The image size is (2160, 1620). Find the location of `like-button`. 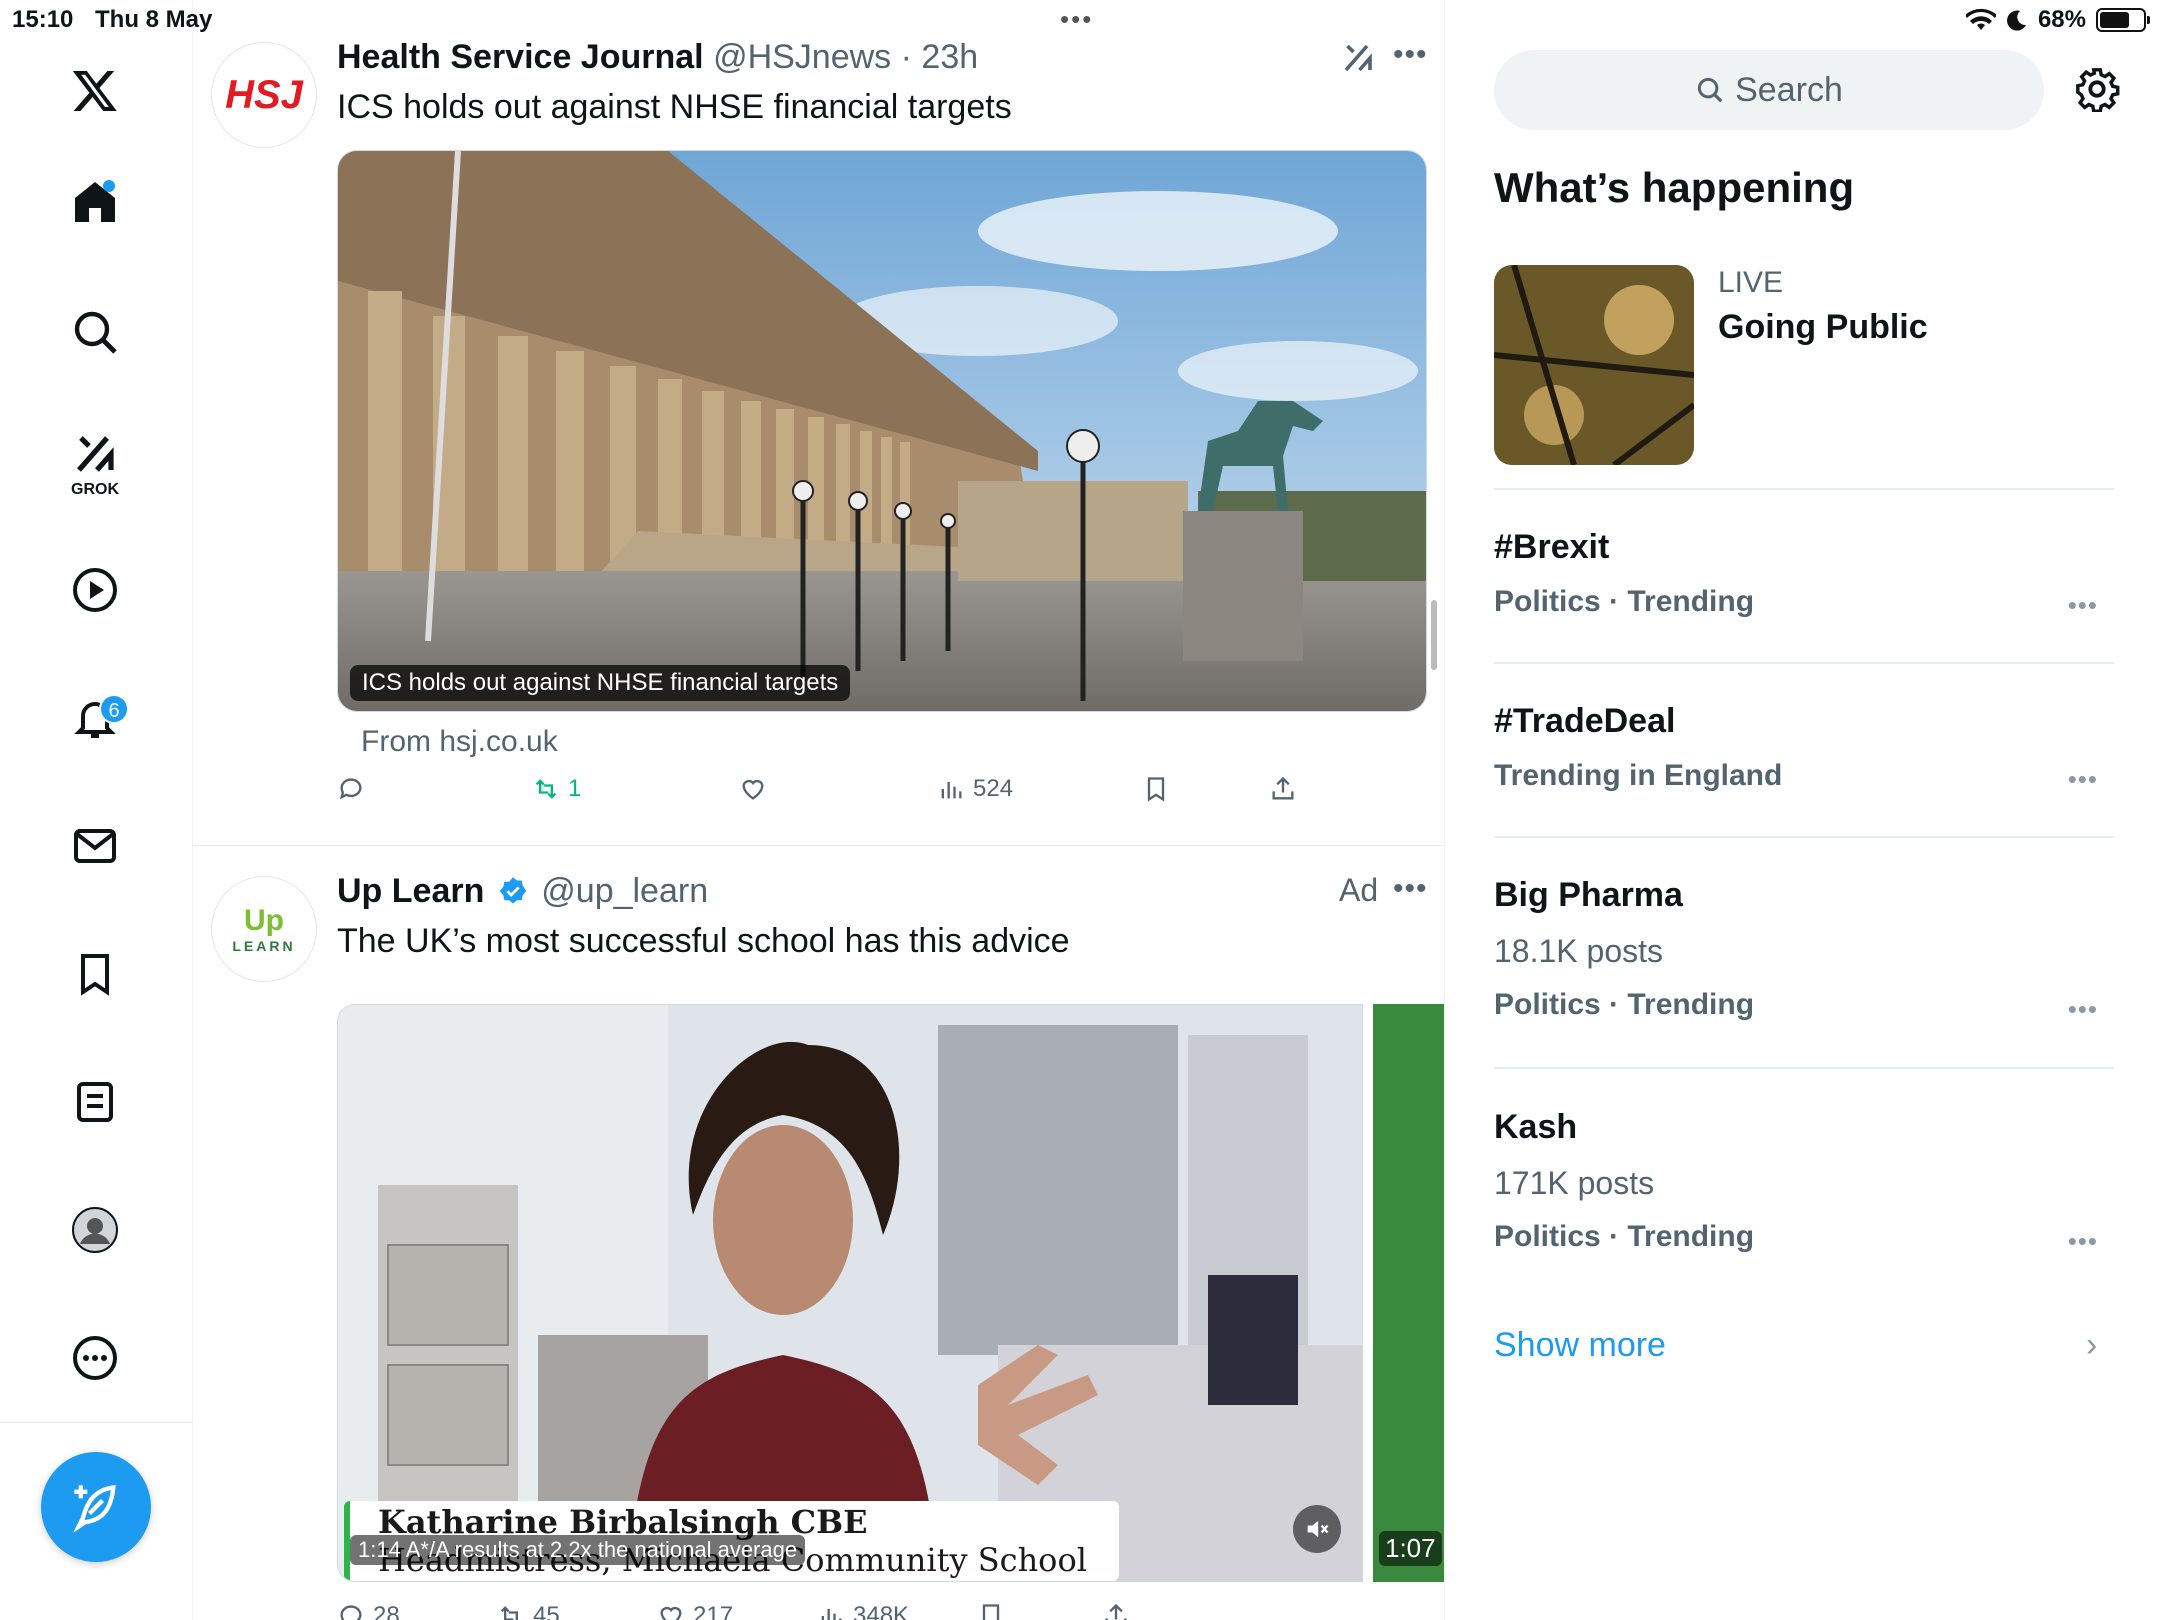

like-button is located at coordinates (757, 789).